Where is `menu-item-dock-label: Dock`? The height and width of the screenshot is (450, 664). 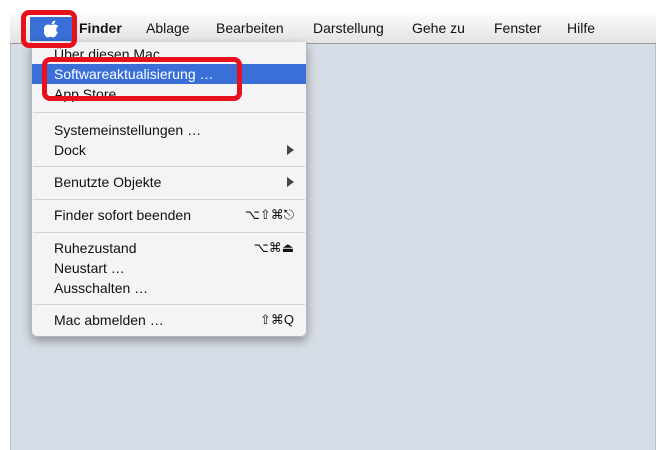 menu-item-dock-label: Dock is located at coordinates (70, 150).